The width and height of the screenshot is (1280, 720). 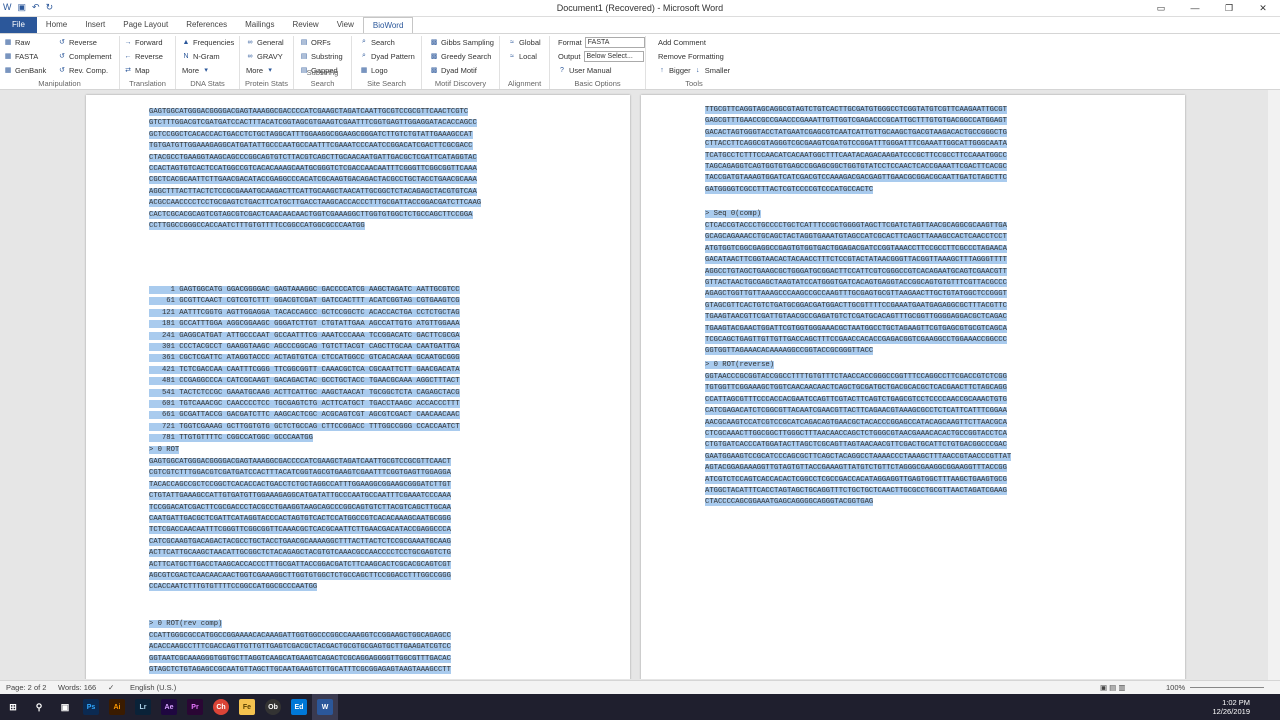 What do you see at coordinates (387, 56) in the screenshot?
I see `dyad-pattern-button: ⌕ Dyad Pattern` at bounding box center [387, 56].